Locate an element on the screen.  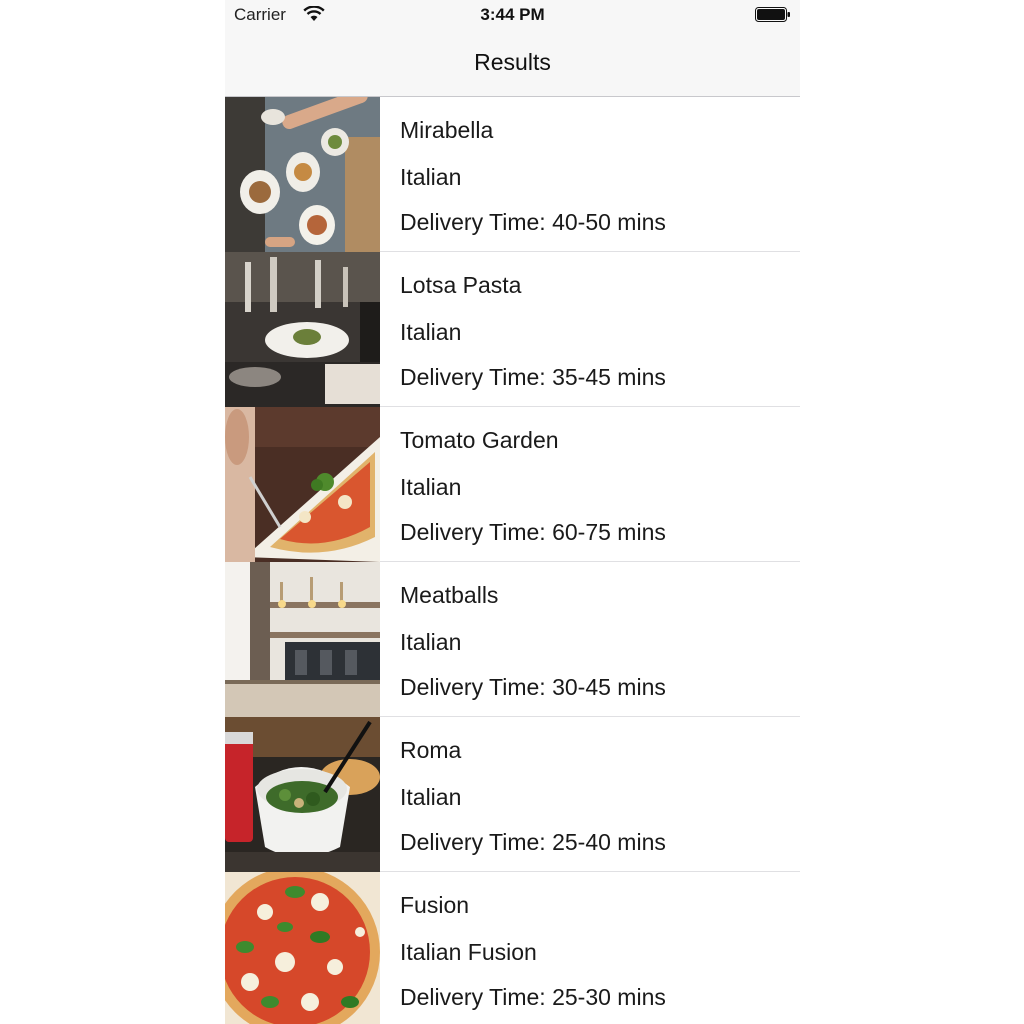
delivery-time-value: 25-40 mins is located at coordinates (609, 842).